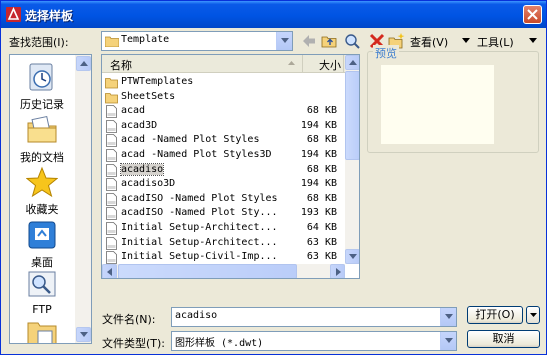 The width and height of the screenshot is (547, 355). I want to click on file-size: 194 KB, so click(318, 154).